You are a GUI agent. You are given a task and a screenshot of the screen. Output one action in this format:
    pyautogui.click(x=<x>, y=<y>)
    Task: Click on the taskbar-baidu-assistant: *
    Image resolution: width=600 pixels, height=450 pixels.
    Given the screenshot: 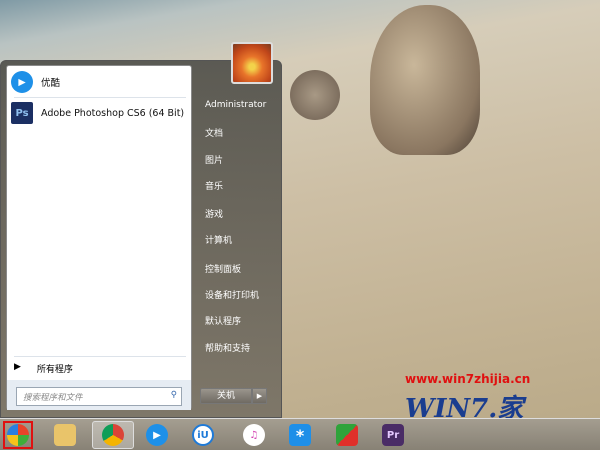 What is the action you would take?
    pyautogui.click(x=300, y=435)
    